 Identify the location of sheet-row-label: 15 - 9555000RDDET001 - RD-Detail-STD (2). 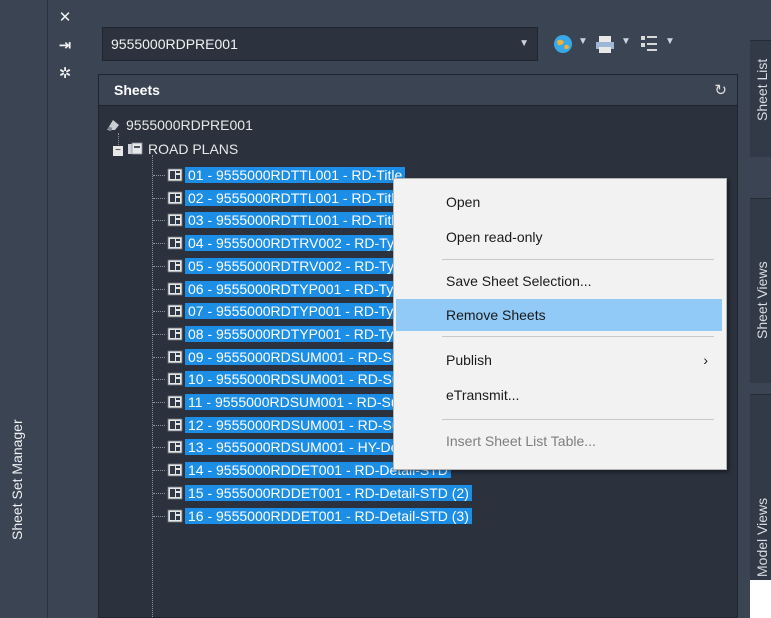
(328, 492).